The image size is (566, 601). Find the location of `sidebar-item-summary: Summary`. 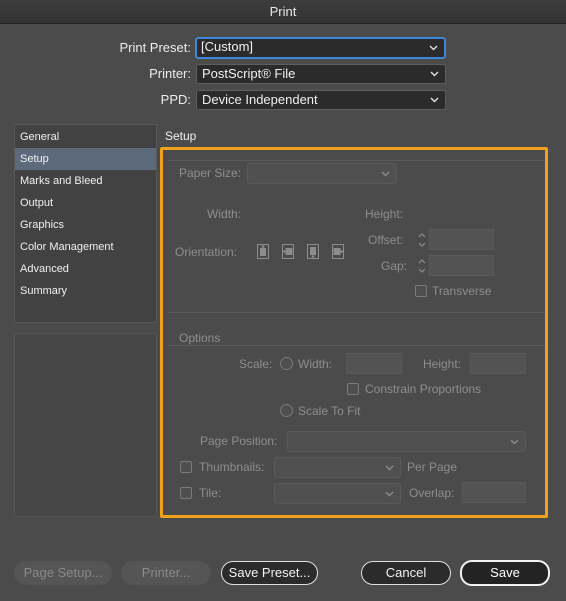

sidebar-item-summary: Summary is located at coordinates (85, 291).